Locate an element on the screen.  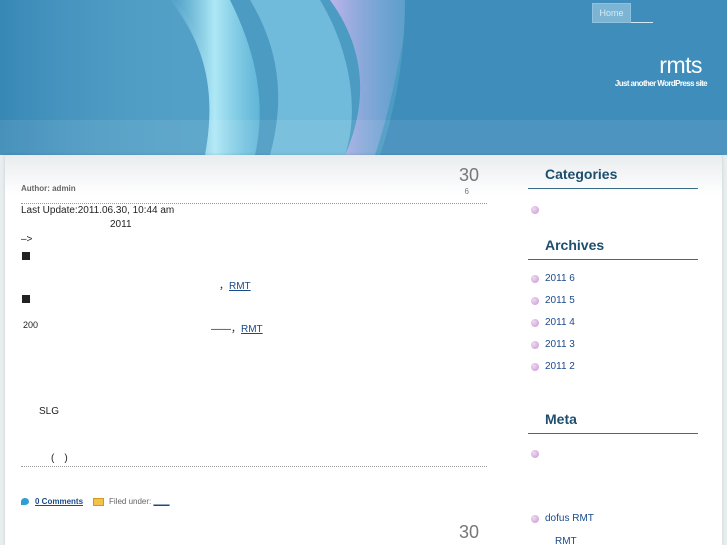
year-text: 2011 is located at coordinates (121, 224).